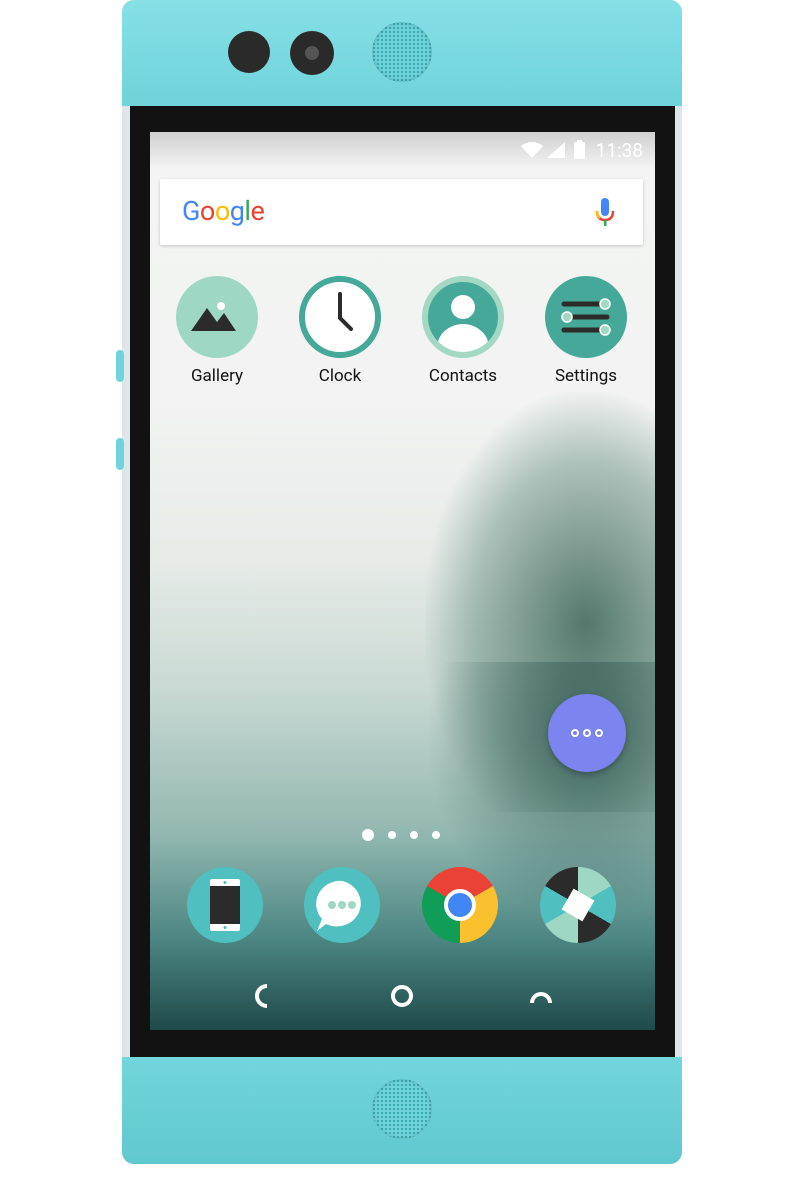  I want to click on cellular-signal-icon, so click(556, 150).